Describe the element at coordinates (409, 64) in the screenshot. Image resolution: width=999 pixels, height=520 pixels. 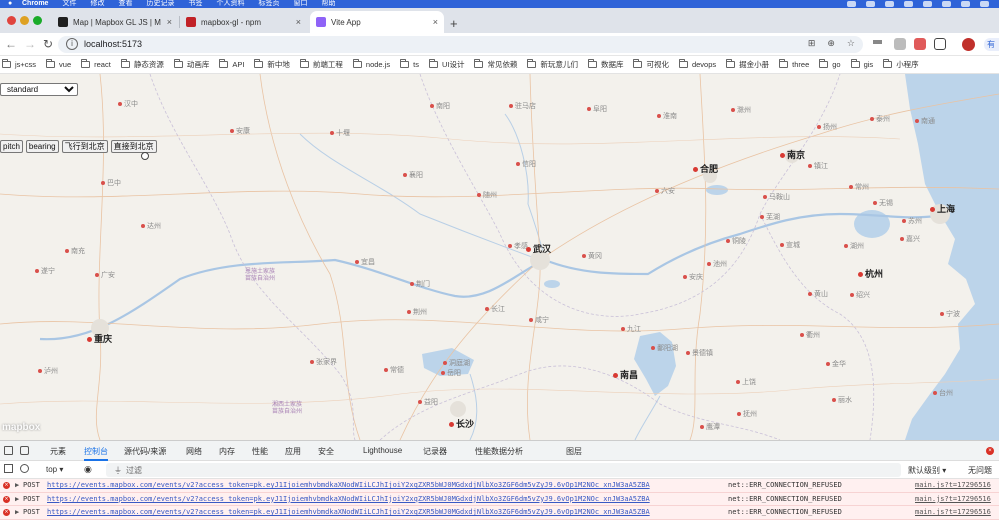
I see `bookmark-folder: ts` at that location.